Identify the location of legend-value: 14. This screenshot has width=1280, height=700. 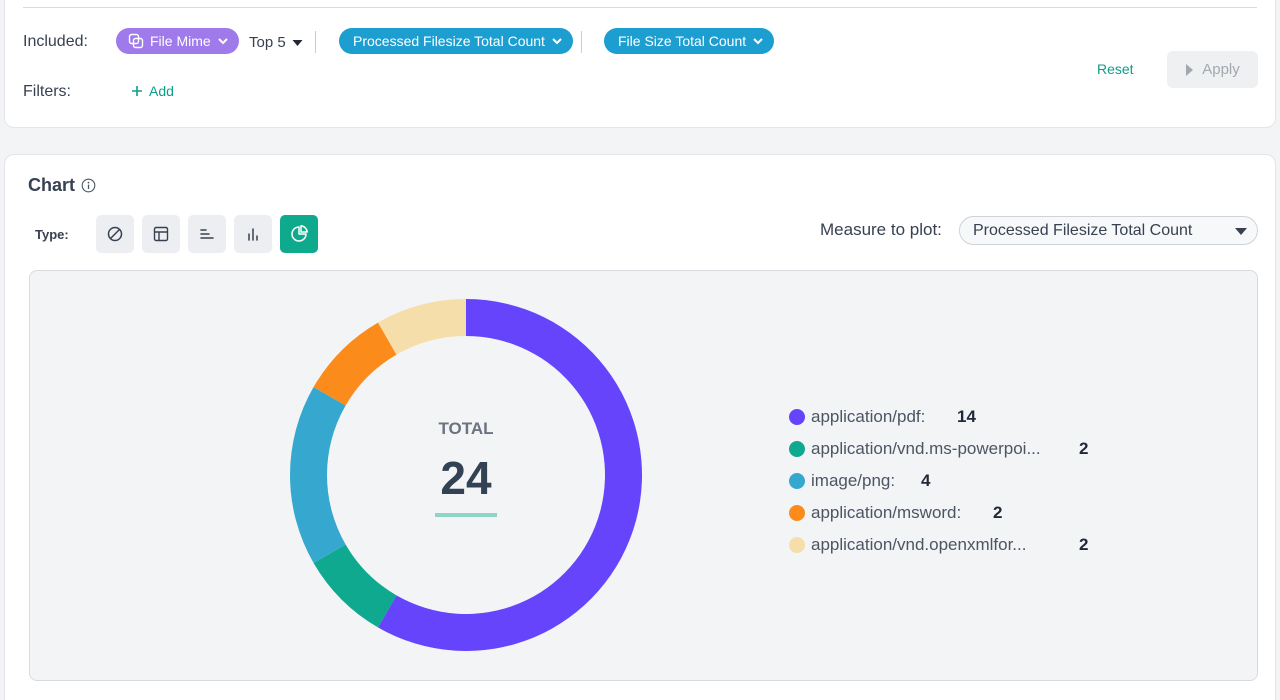
(966, 416).